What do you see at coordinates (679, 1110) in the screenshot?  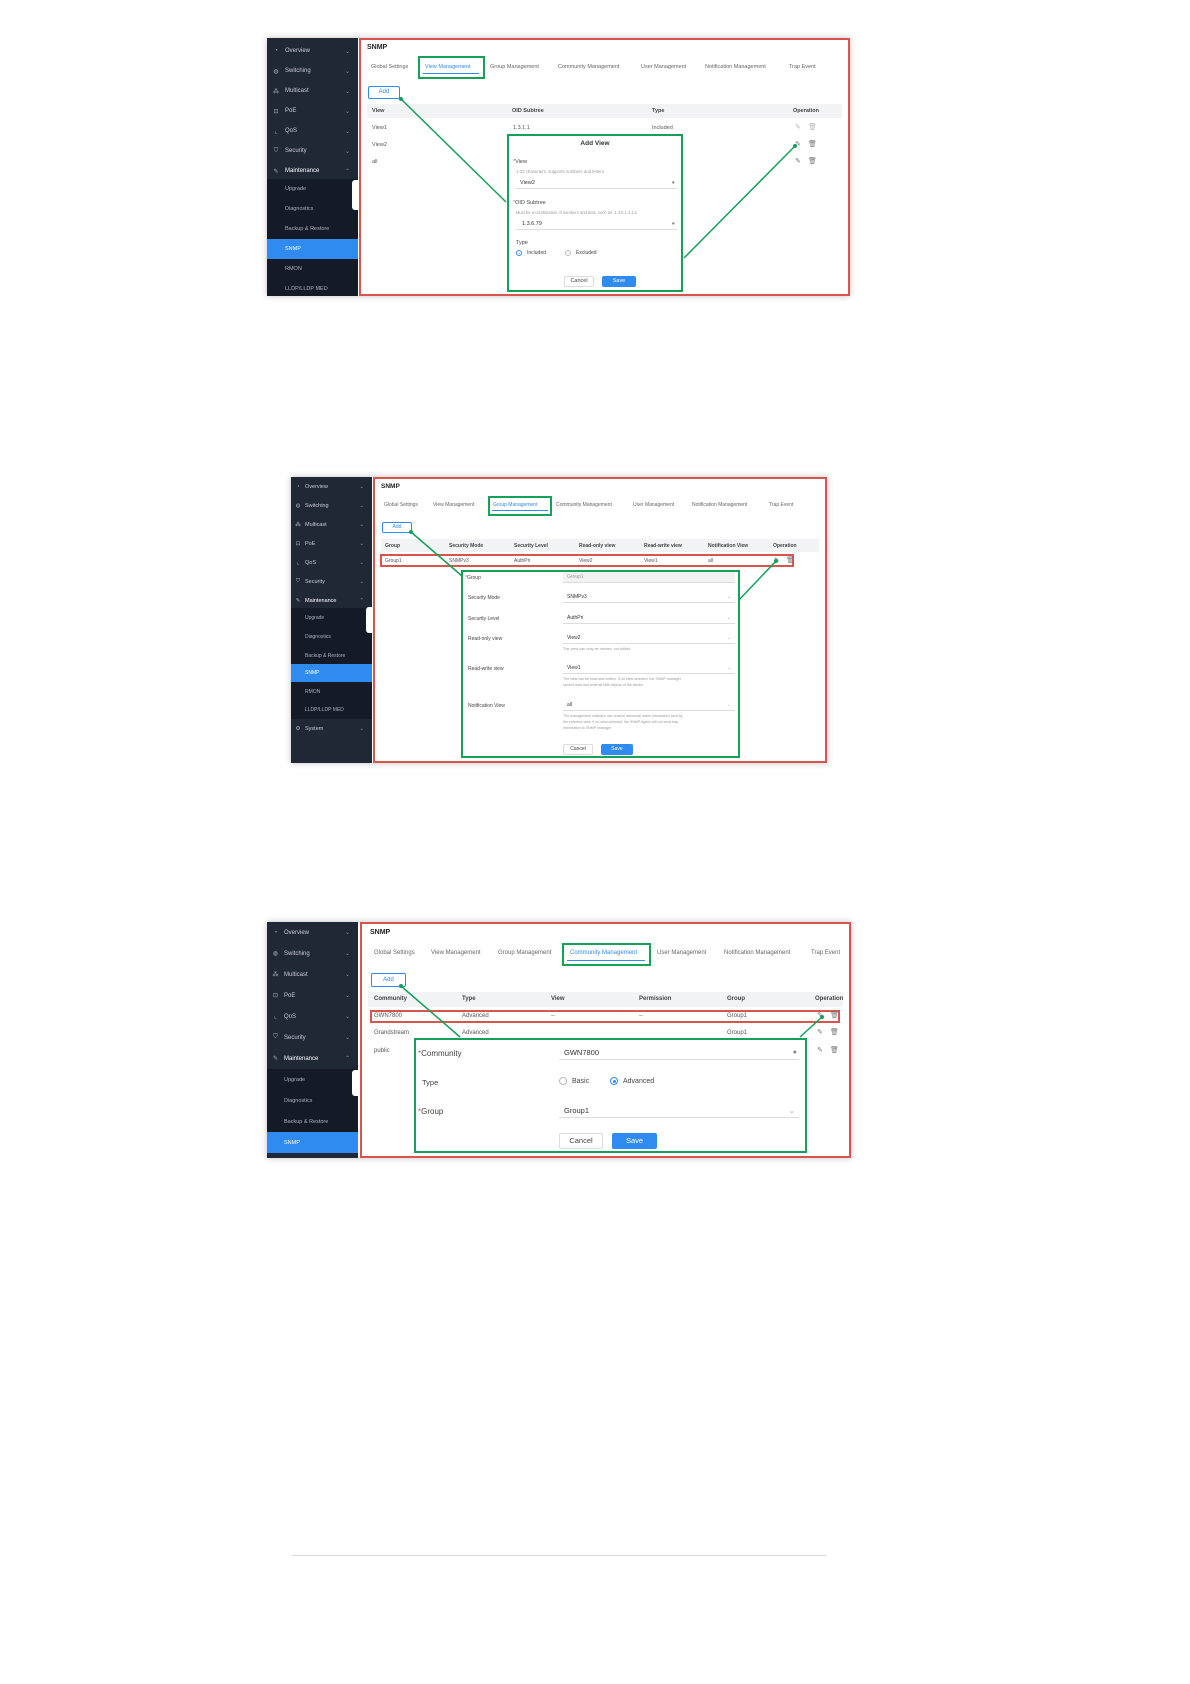 I see `group-select: Group1 ⌄` at bounding box center [679, 1110].